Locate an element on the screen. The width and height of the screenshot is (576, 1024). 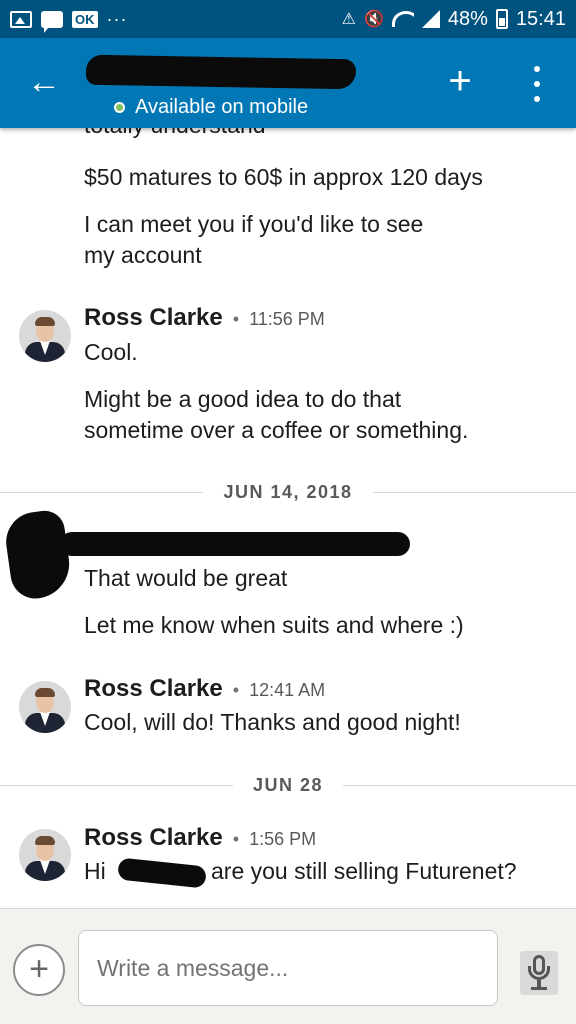
sender-row: Ross Clarke • 11:56 PM is located at coordinates (204, 318).